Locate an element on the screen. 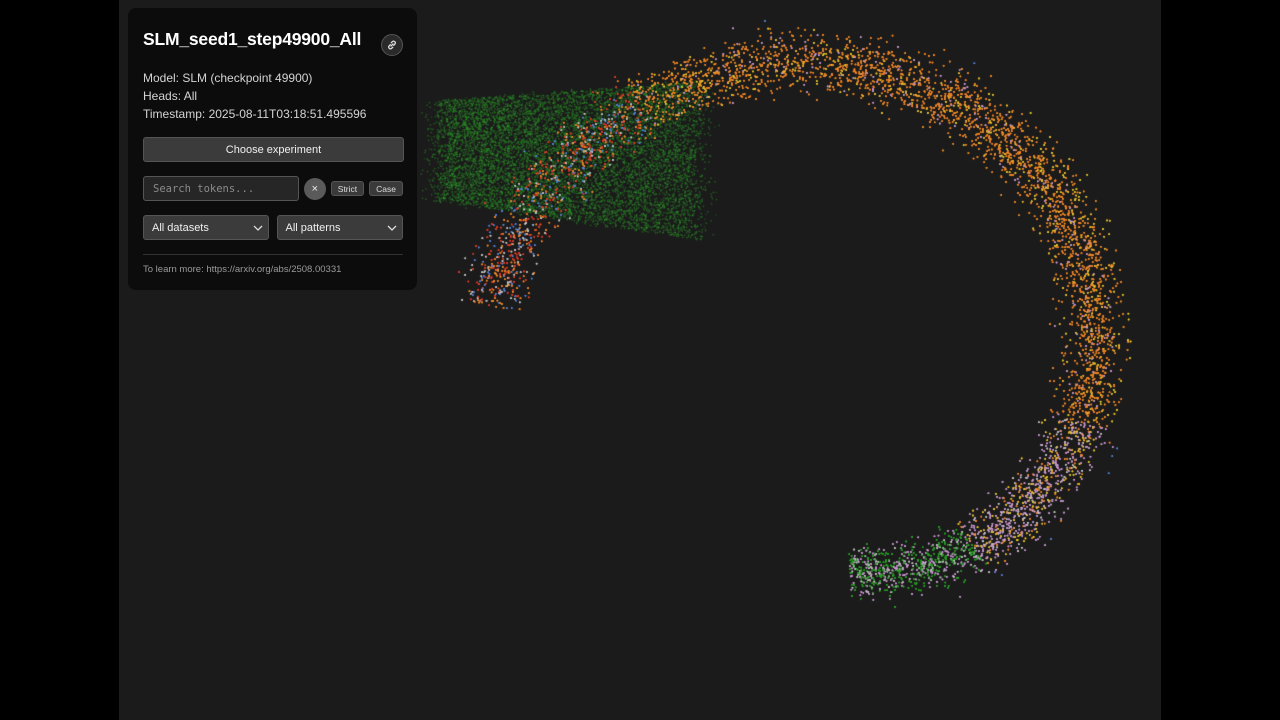 The height and width of the screenshot is (720, 1280). title-row: SLM_seed1_step49900_All is located at coordinates (273, 42).